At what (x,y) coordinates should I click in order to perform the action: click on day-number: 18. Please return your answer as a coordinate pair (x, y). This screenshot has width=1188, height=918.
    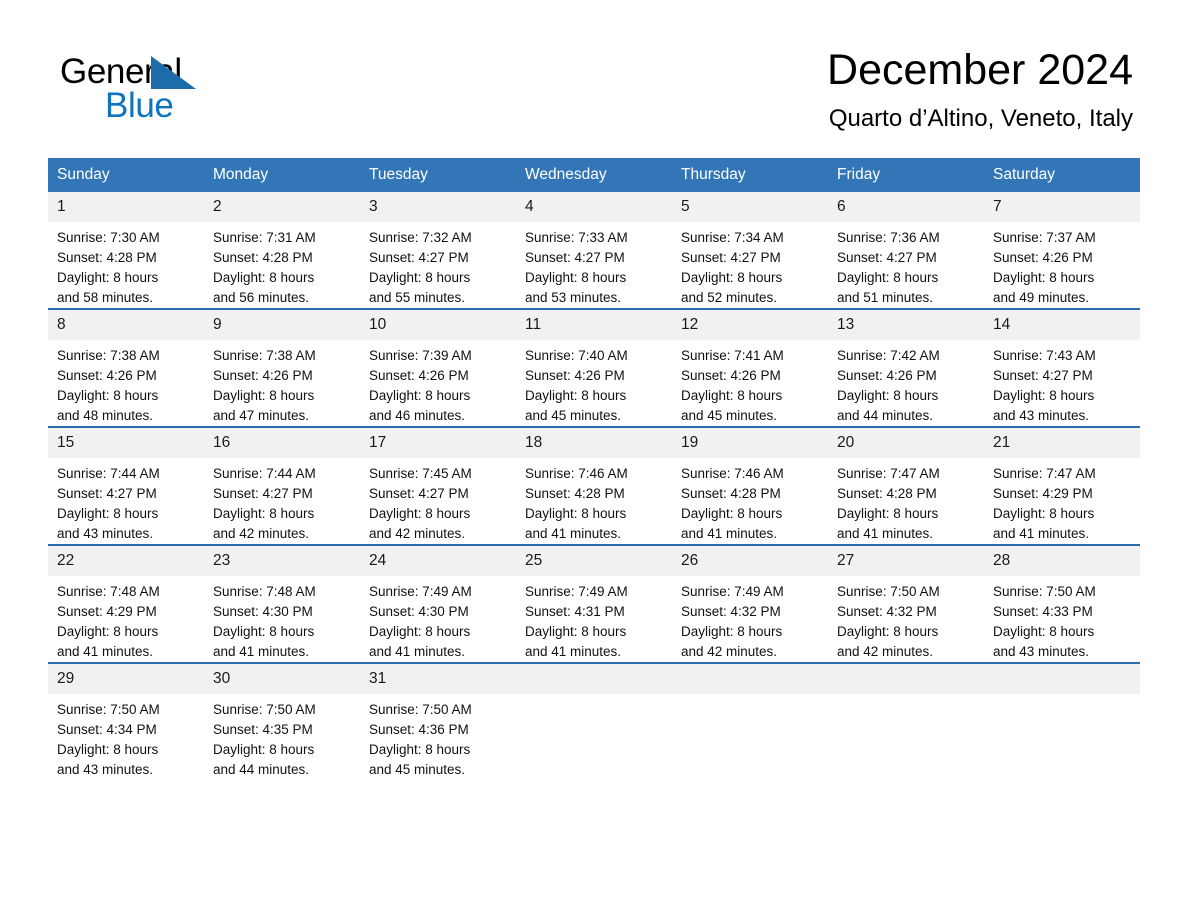
    Looking at the image, I should click on (594, 443).